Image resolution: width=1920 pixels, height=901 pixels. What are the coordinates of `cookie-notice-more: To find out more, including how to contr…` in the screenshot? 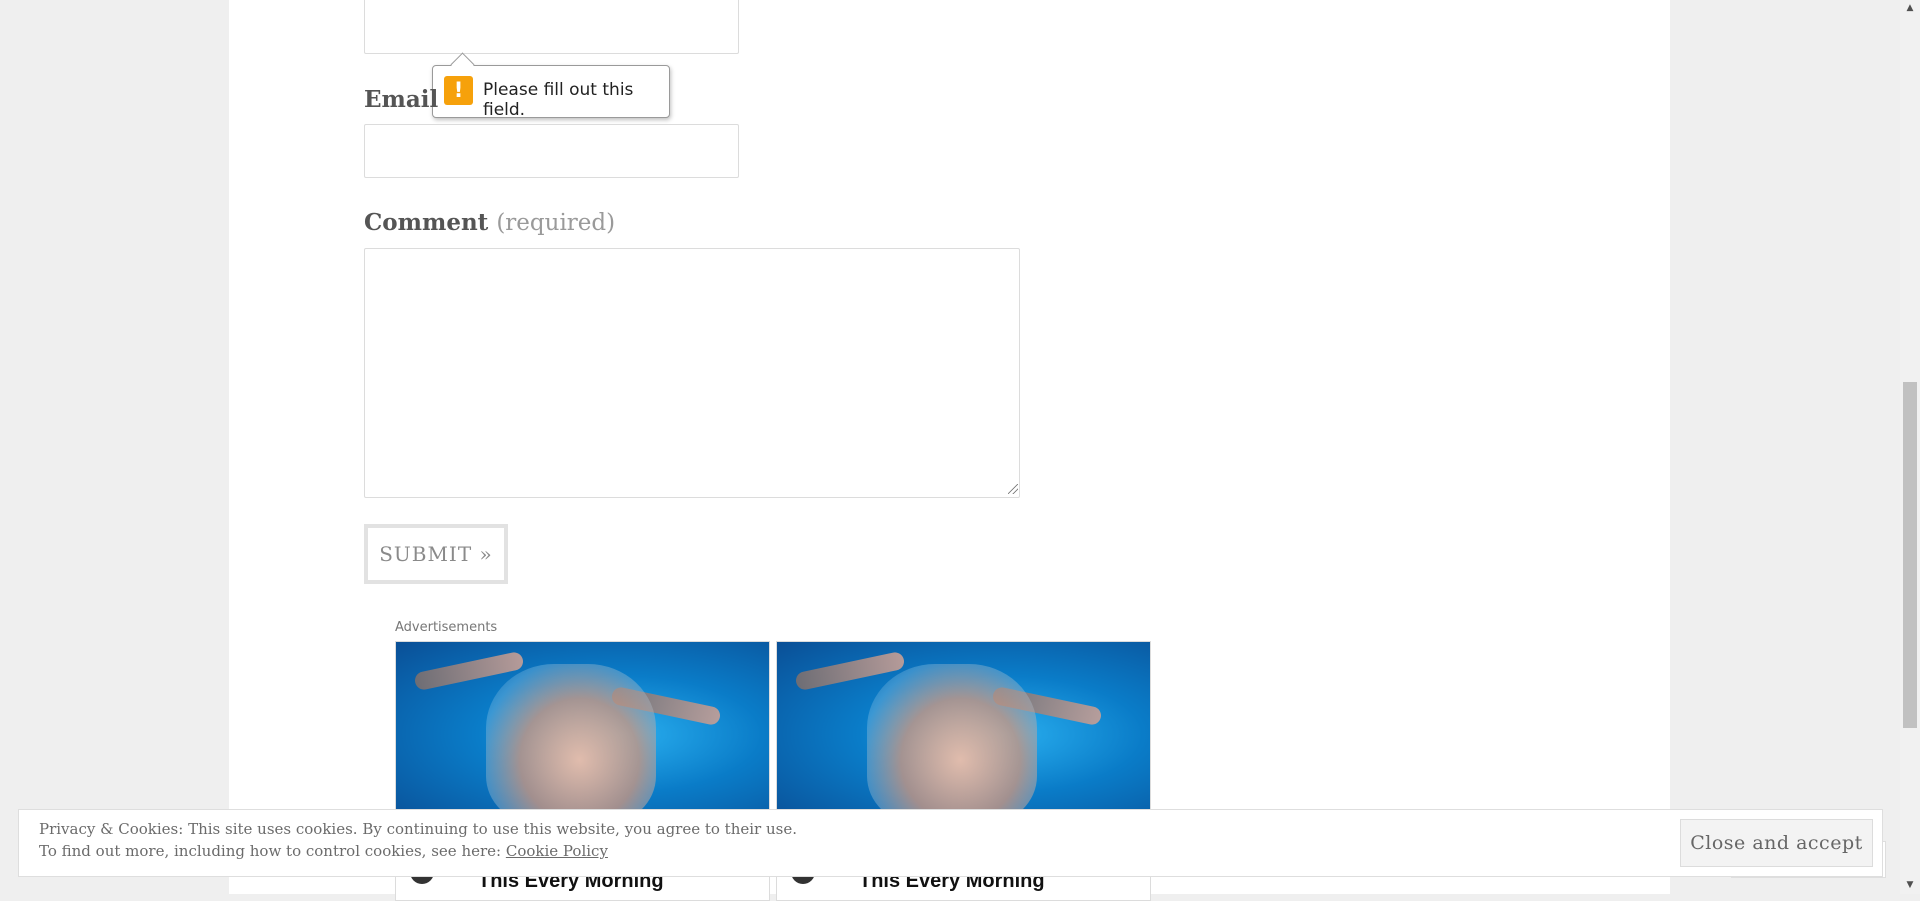 It's located at (323, 851).